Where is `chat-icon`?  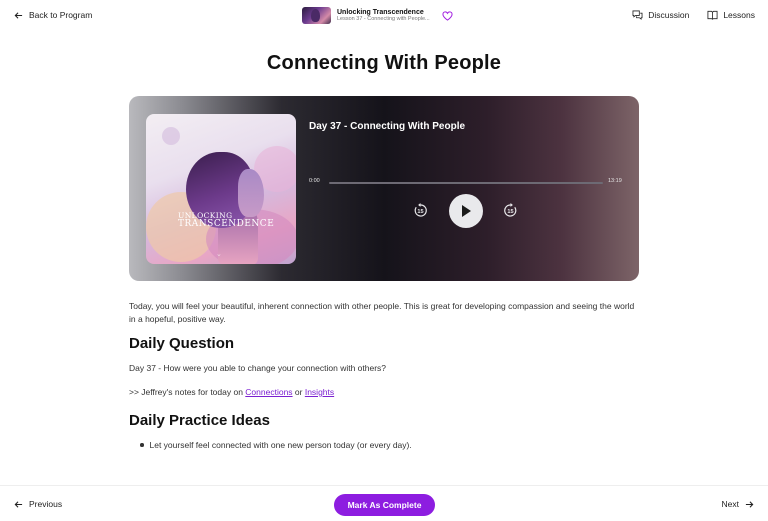 chat-icon is located at coordinates (637, 15).